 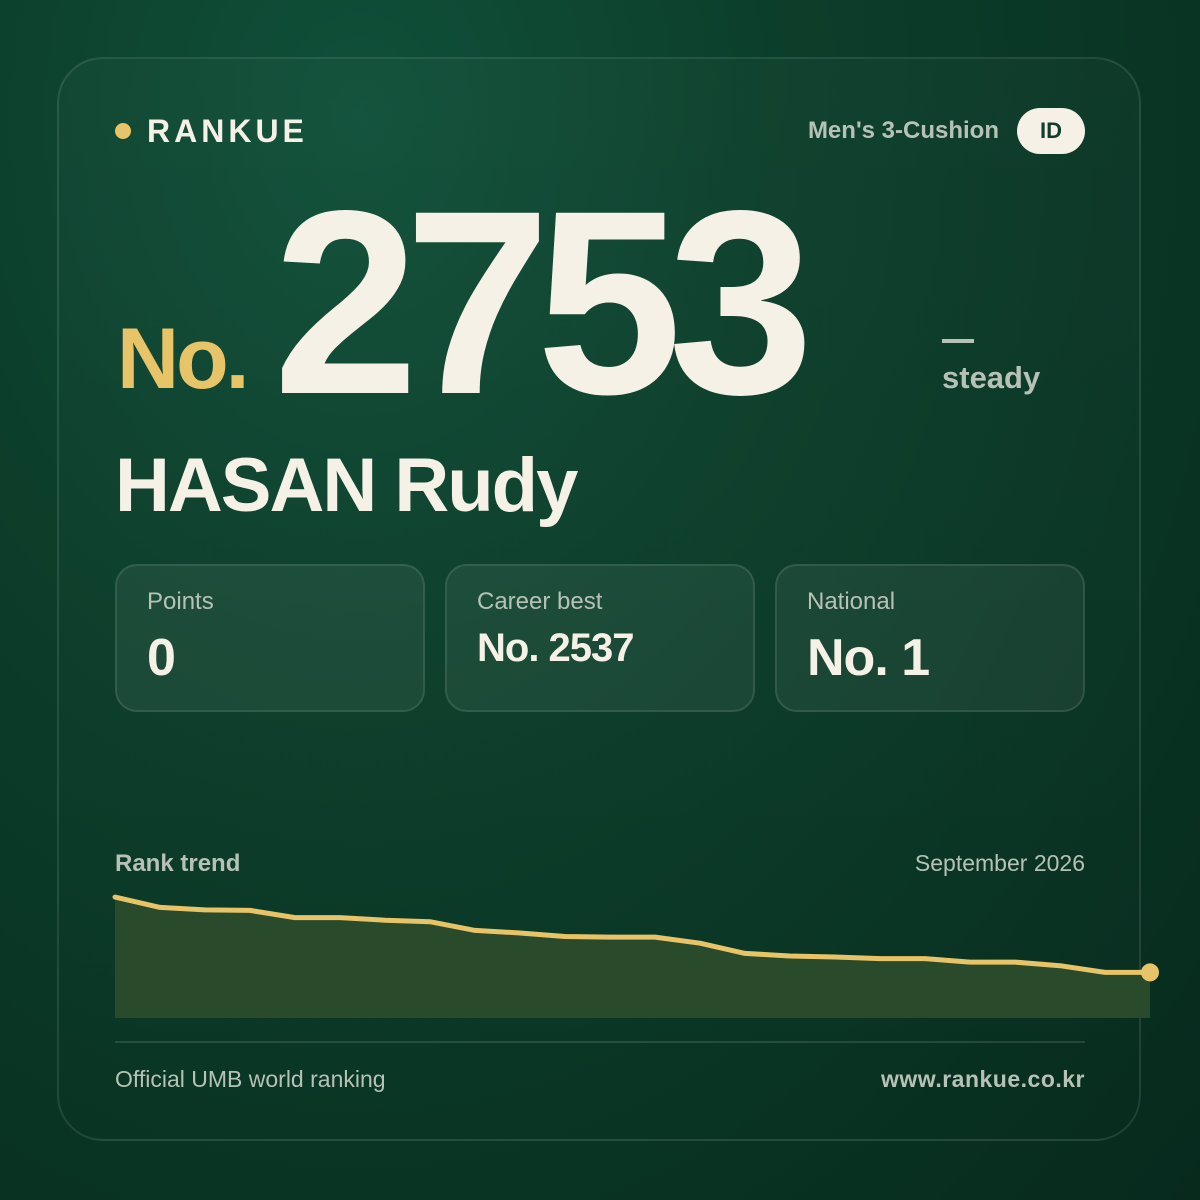 What do you see at coordinates (556, 648) in the screenshot?
I see `stat-value: No. 2537` at bounding box center [556, 648].